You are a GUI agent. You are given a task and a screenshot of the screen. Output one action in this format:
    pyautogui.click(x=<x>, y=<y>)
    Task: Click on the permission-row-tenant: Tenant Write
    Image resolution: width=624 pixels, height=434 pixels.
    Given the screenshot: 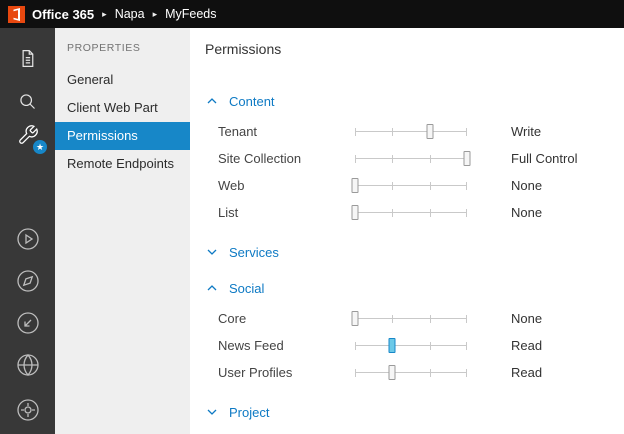 What is the action you would take?
    pyautogui.click(x=421, y=131)
    